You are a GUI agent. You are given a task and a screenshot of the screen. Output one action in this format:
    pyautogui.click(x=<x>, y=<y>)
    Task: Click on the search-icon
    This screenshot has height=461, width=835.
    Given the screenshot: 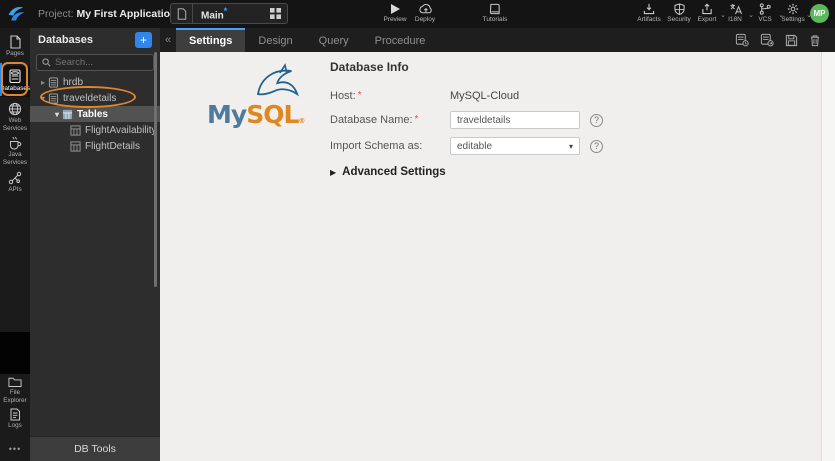 What is the action you would take?
    pyautogui.click(x=46, y=62)
    